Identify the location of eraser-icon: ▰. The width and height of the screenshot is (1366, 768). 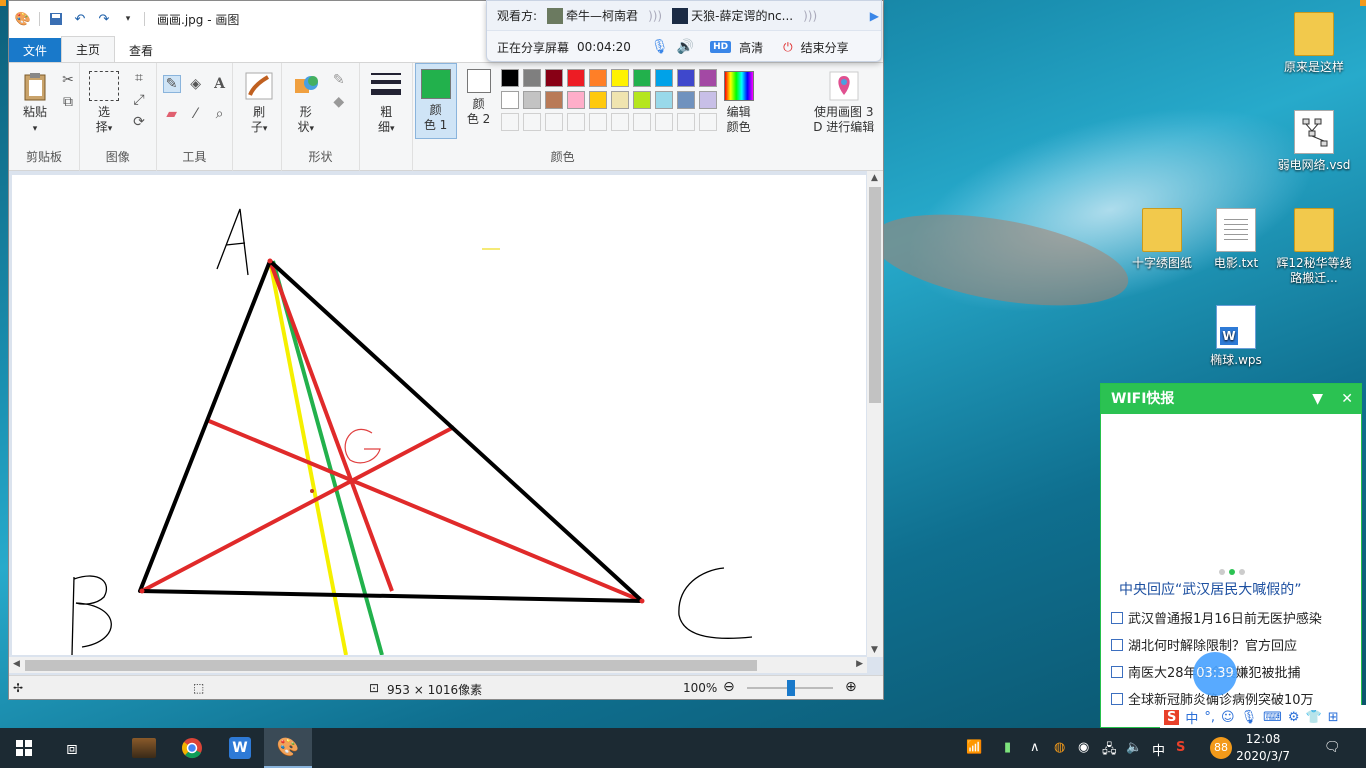
(172, 114).